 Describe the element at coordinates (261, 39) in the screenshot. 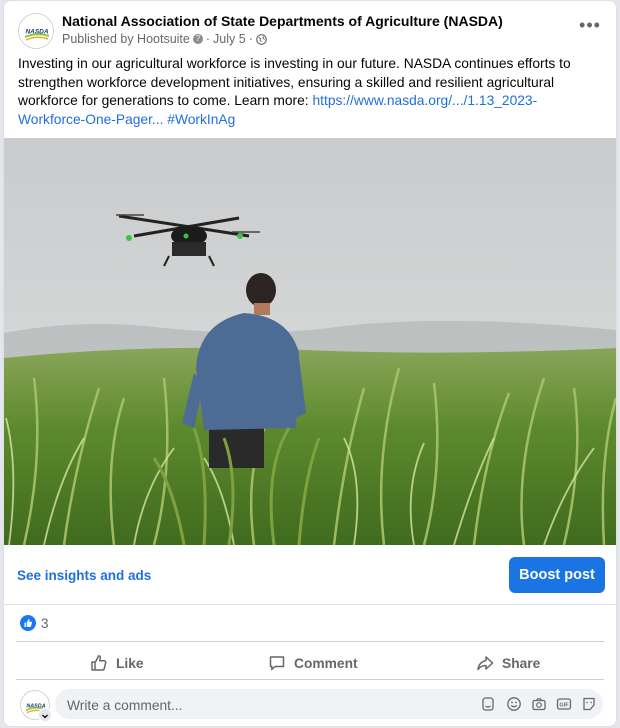

I see `globe-icon` at that location.